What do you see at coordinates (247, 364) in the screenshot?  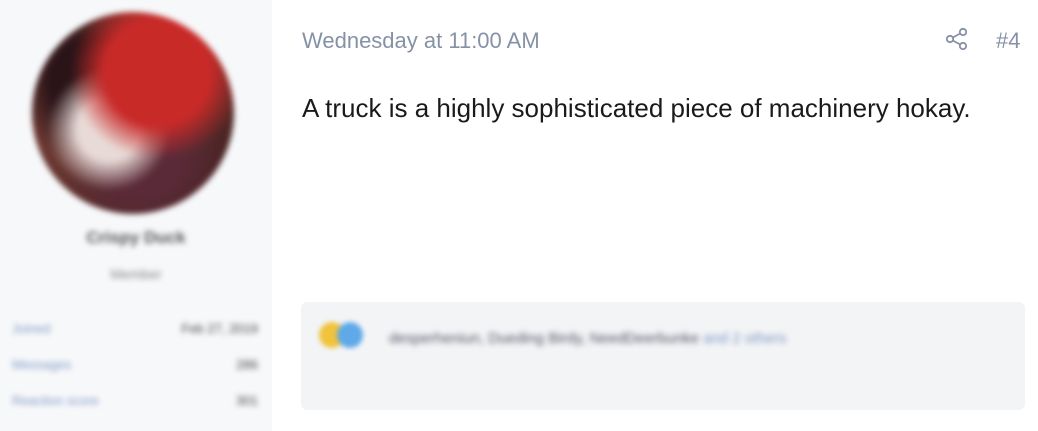 I see `stat-value: 286` at bounding box center [247, 364].